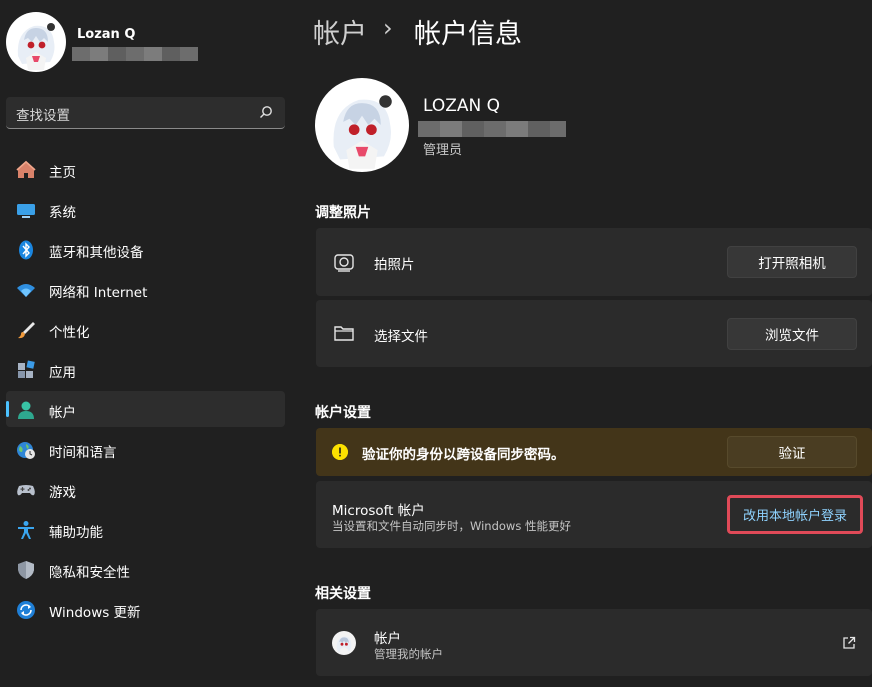 The height and width of the screenshot is (687, 872). I want to click on folder-icon, so click(344, 333).